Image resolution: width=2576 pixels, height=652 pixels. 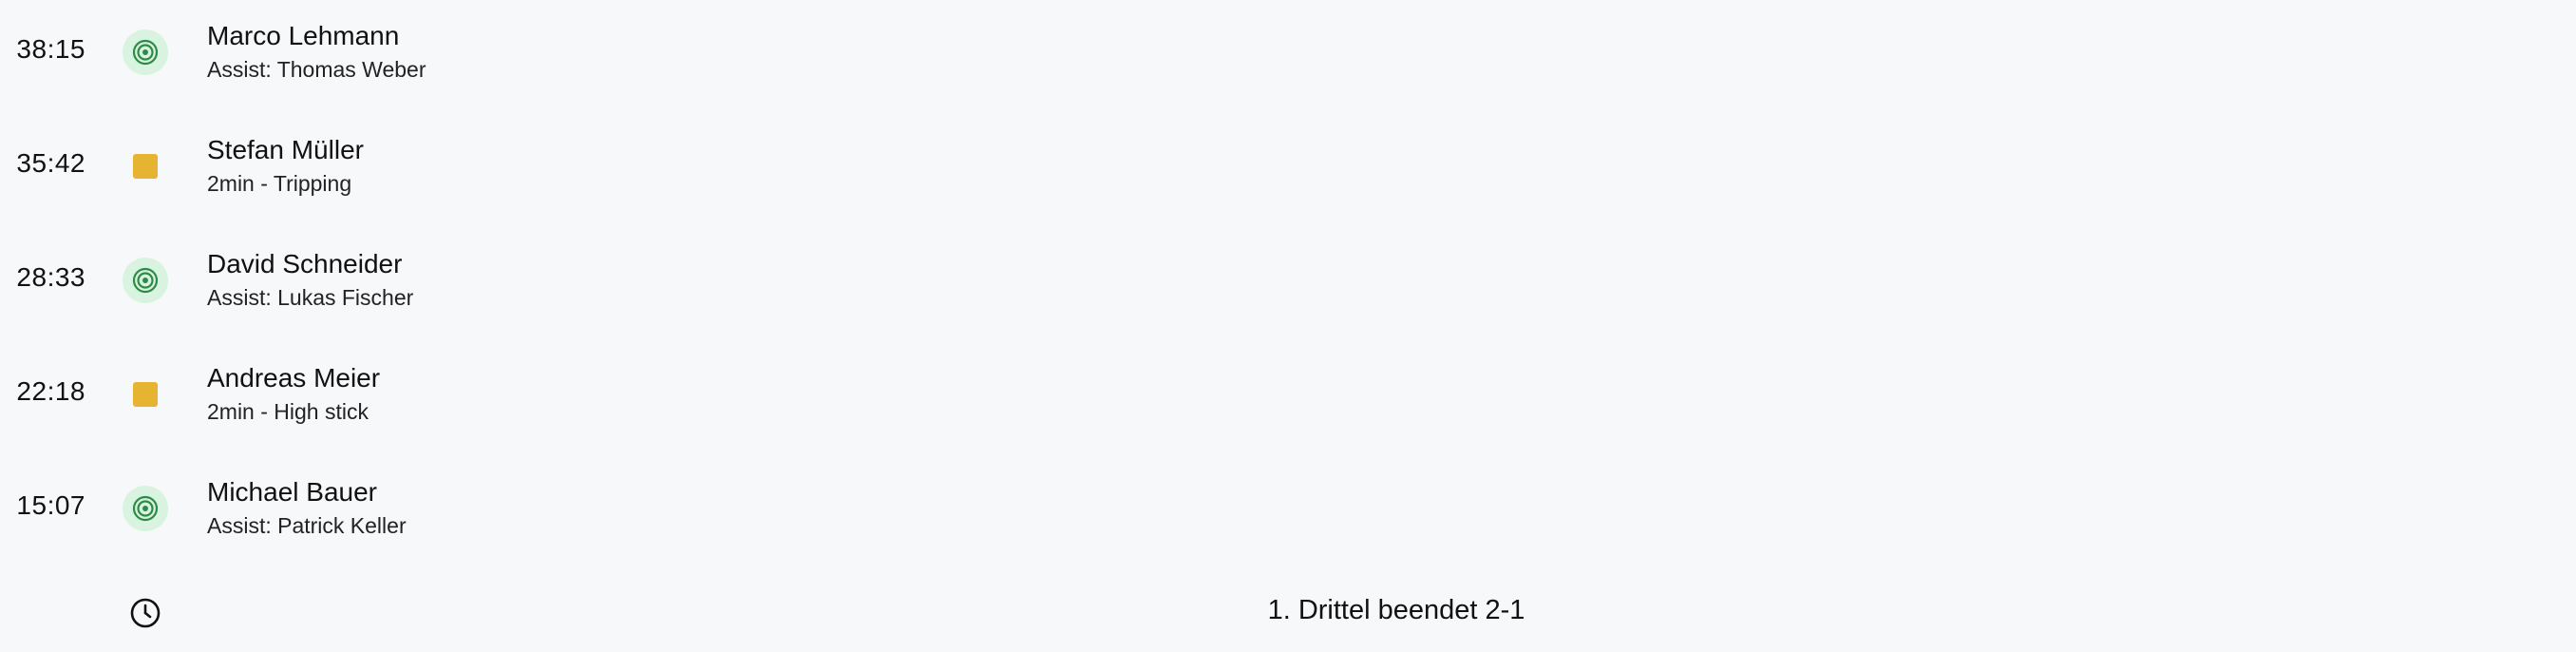 What do you see at coordinates (1288, 391) in the screenshot?
I see `timeline-event-penalty: 22:18 Andreas Meier 2min - High stick` at bounding box center [1288, 391].